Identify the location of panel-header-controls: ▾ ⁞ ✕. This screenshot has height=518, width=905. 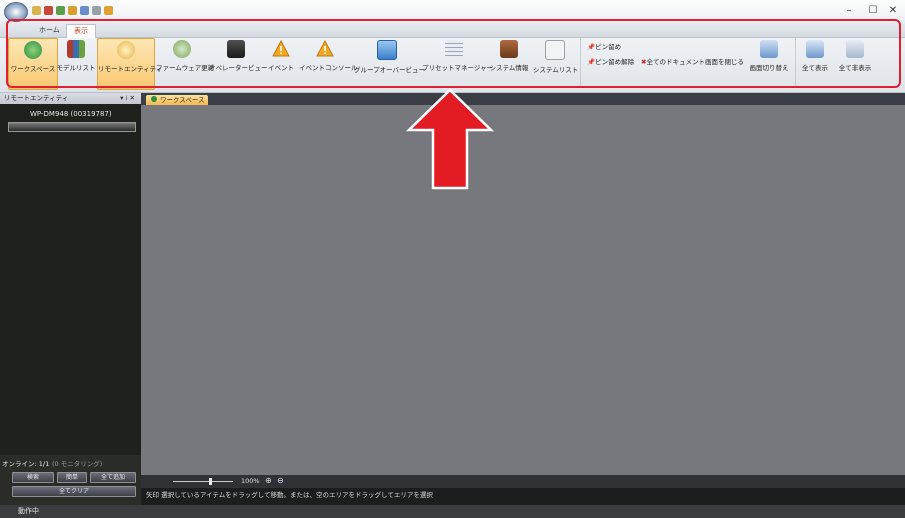
(127, 98).